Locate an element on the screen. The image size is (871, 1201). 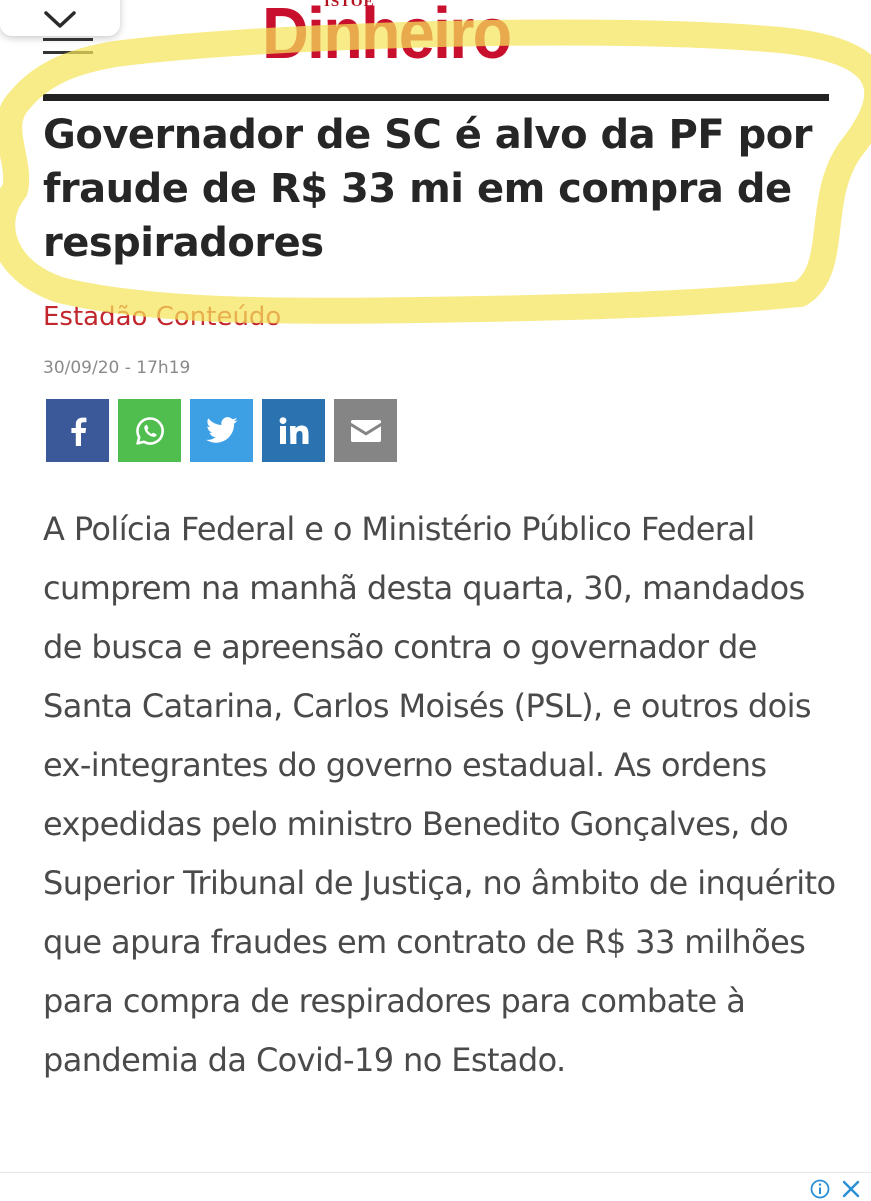
twitter-icon is located at coordinates (221, 430).